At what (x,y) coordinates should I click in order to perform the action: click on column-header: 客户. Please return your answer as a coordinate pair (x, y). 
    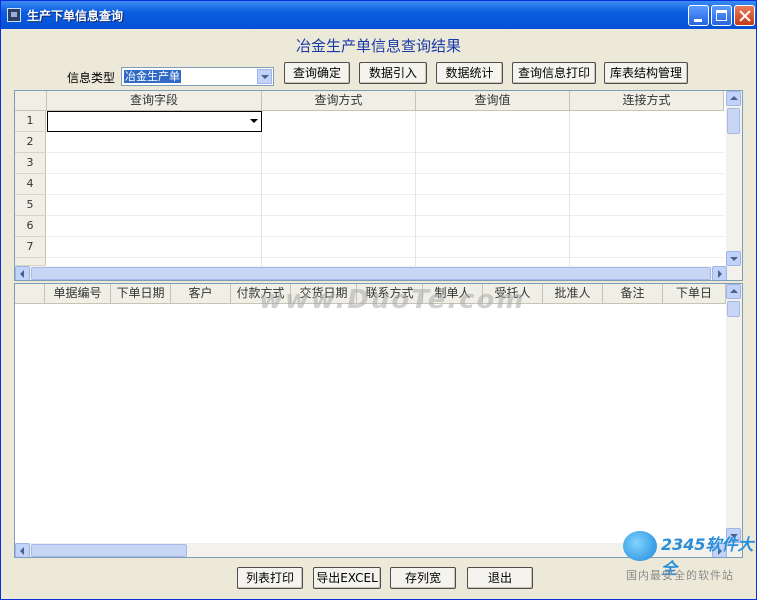
    Looking at the image, I should click on (201, 294).